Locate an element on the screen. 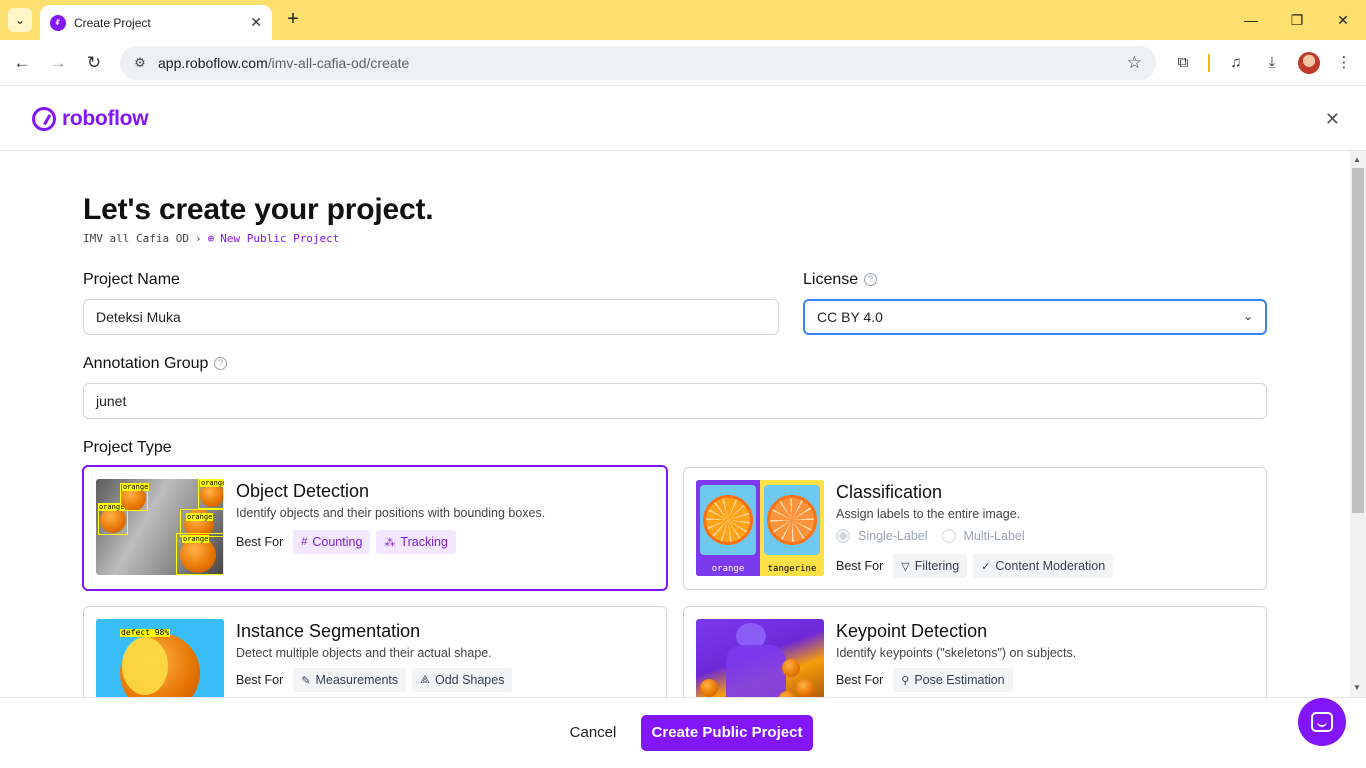  reload-icon: ↻ is located at coordinates (94, 63).